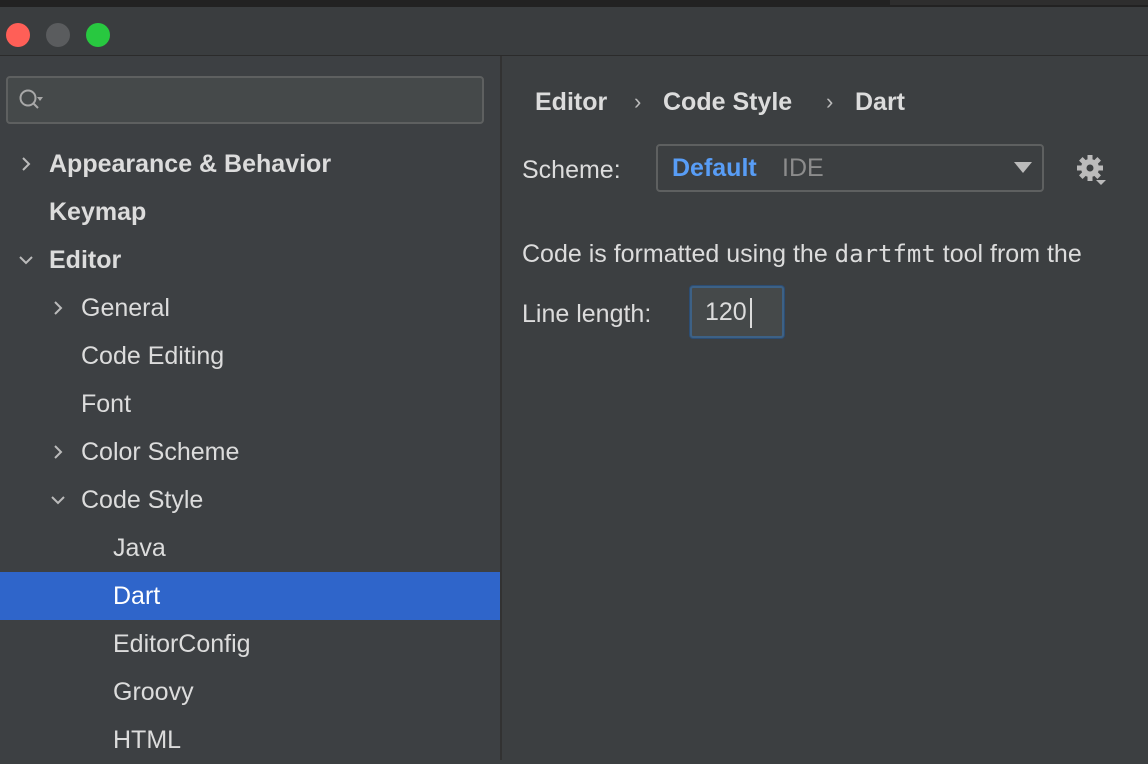 The image size is (1148, 764). I want to click on tree-item-label: Color Scheme, so click(160, 452).